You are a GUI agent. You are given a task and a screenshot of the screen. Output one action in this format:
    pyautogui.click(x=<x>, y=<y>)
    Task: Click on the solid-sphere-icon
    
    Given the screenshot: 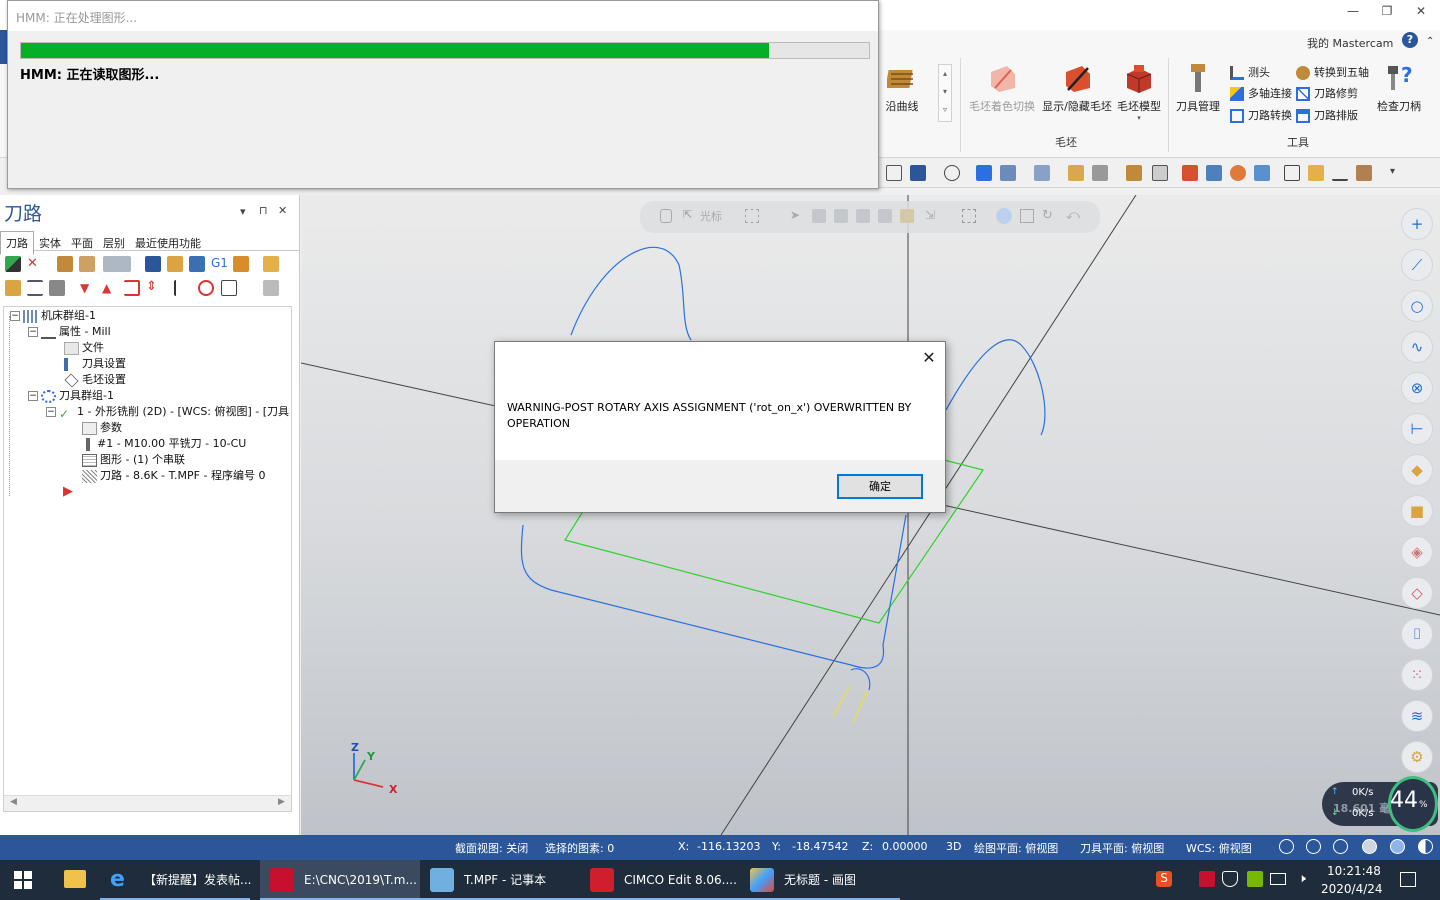 What is the action you would take?
    pyautogui.click(x=1369, y=846)
    